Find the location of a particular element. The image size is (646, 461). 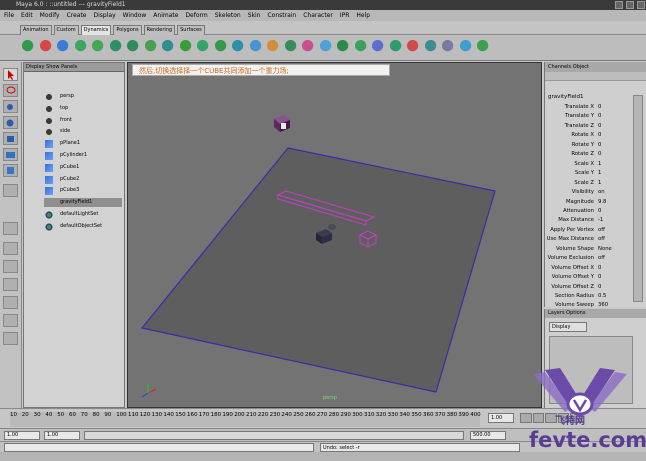

shelf-tab-animation: Animation is located at coordinates (36, 30).